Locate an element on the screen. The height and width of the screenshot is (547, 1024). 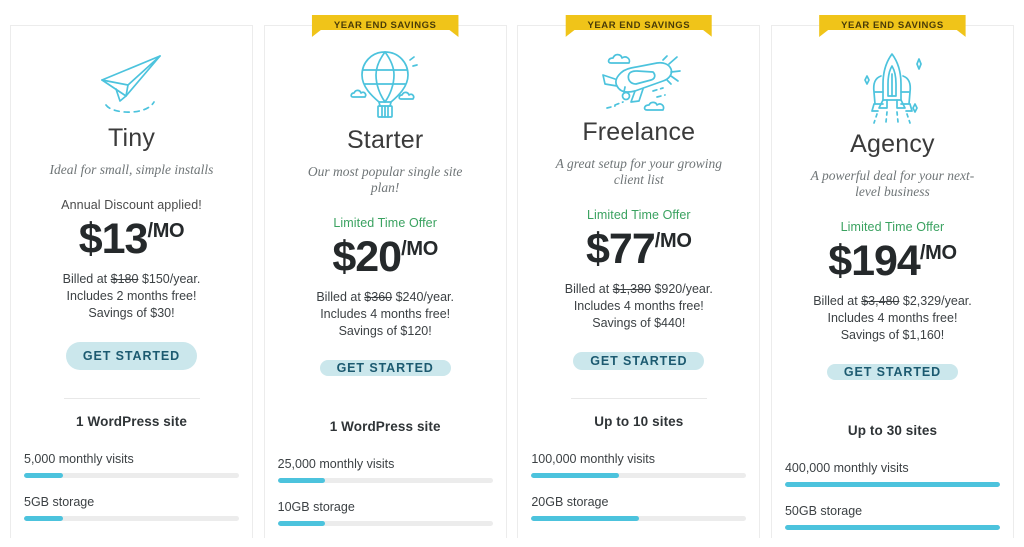
discounted-price: $150/year. is located at coordinates (171, 279).